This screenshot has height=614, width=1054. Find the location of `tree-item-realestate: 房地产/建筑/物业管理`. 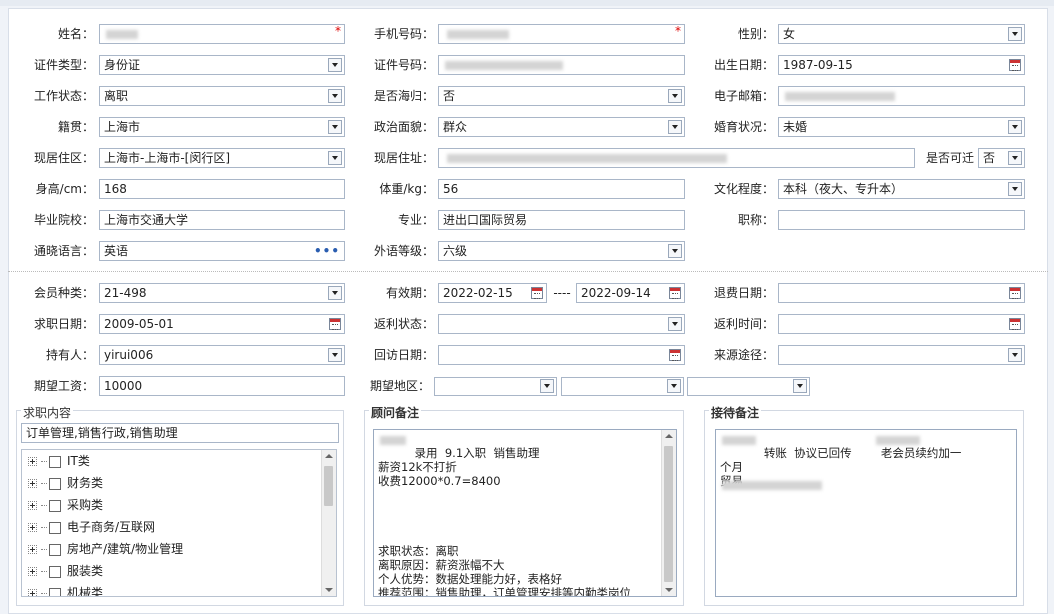

tree-item-realestate: 房地产/建筑/物业管理 is located at coordinates (105, 549).